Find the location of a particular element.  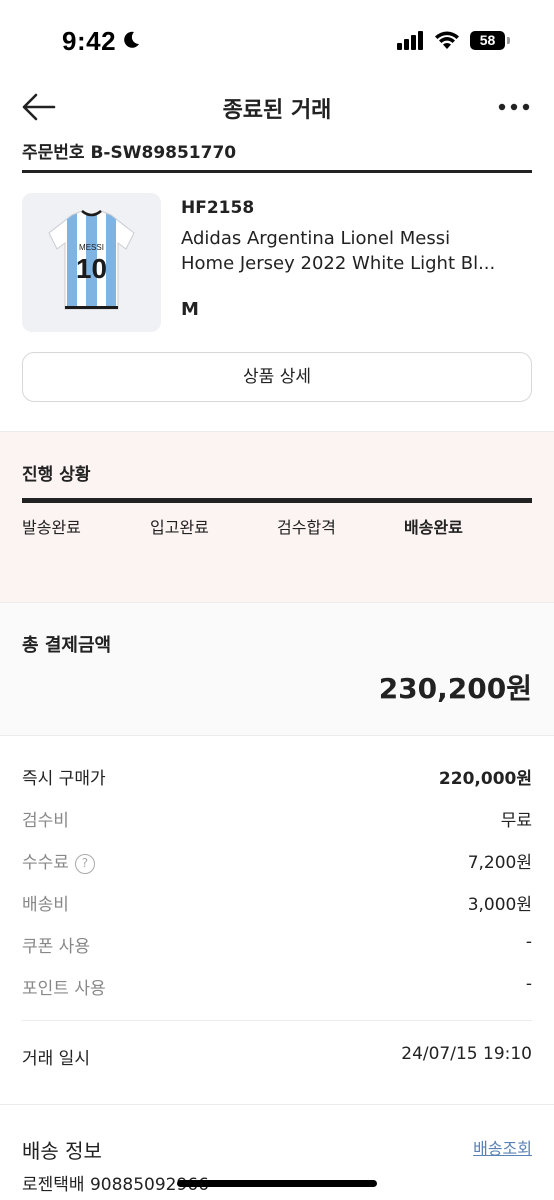

row-label: 쿠폰 사용 is located at coordinates (56, 947).